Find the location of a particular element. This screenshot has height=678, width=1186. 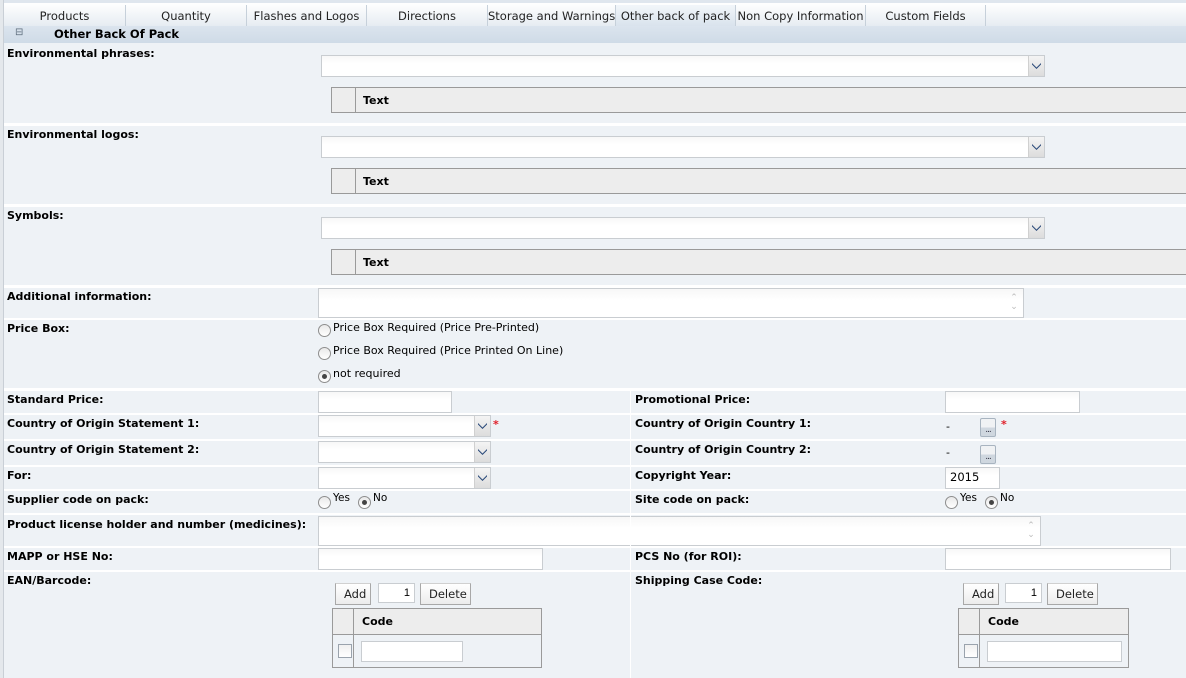

site-code-yes-radio is located at coordinates (951, 502).